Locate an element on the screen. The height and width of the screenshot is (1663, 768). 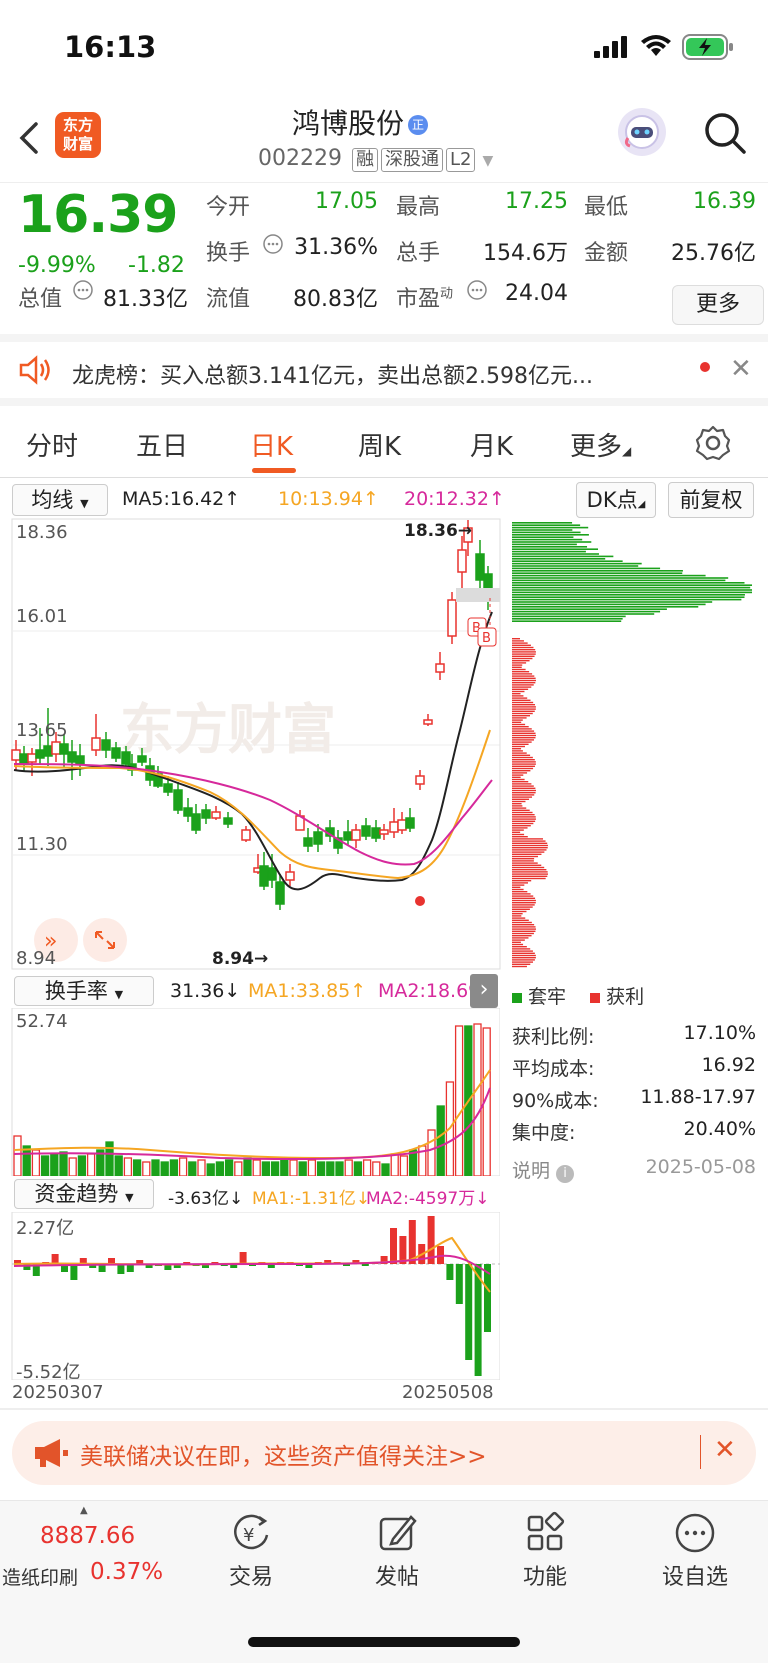
caret-up-icon: ▲ is located at coordinates (84, 1510).